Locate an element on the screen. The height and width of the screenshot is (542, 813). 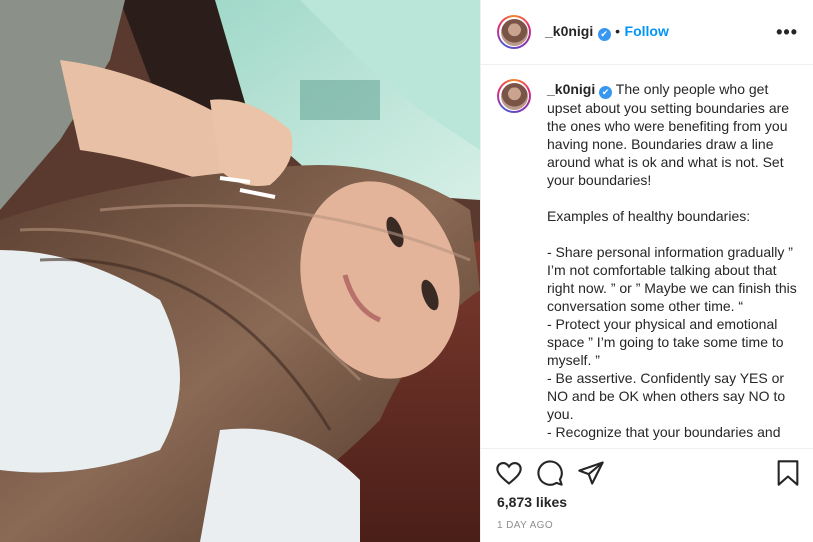
avatar is located at coordinates (514, 32).